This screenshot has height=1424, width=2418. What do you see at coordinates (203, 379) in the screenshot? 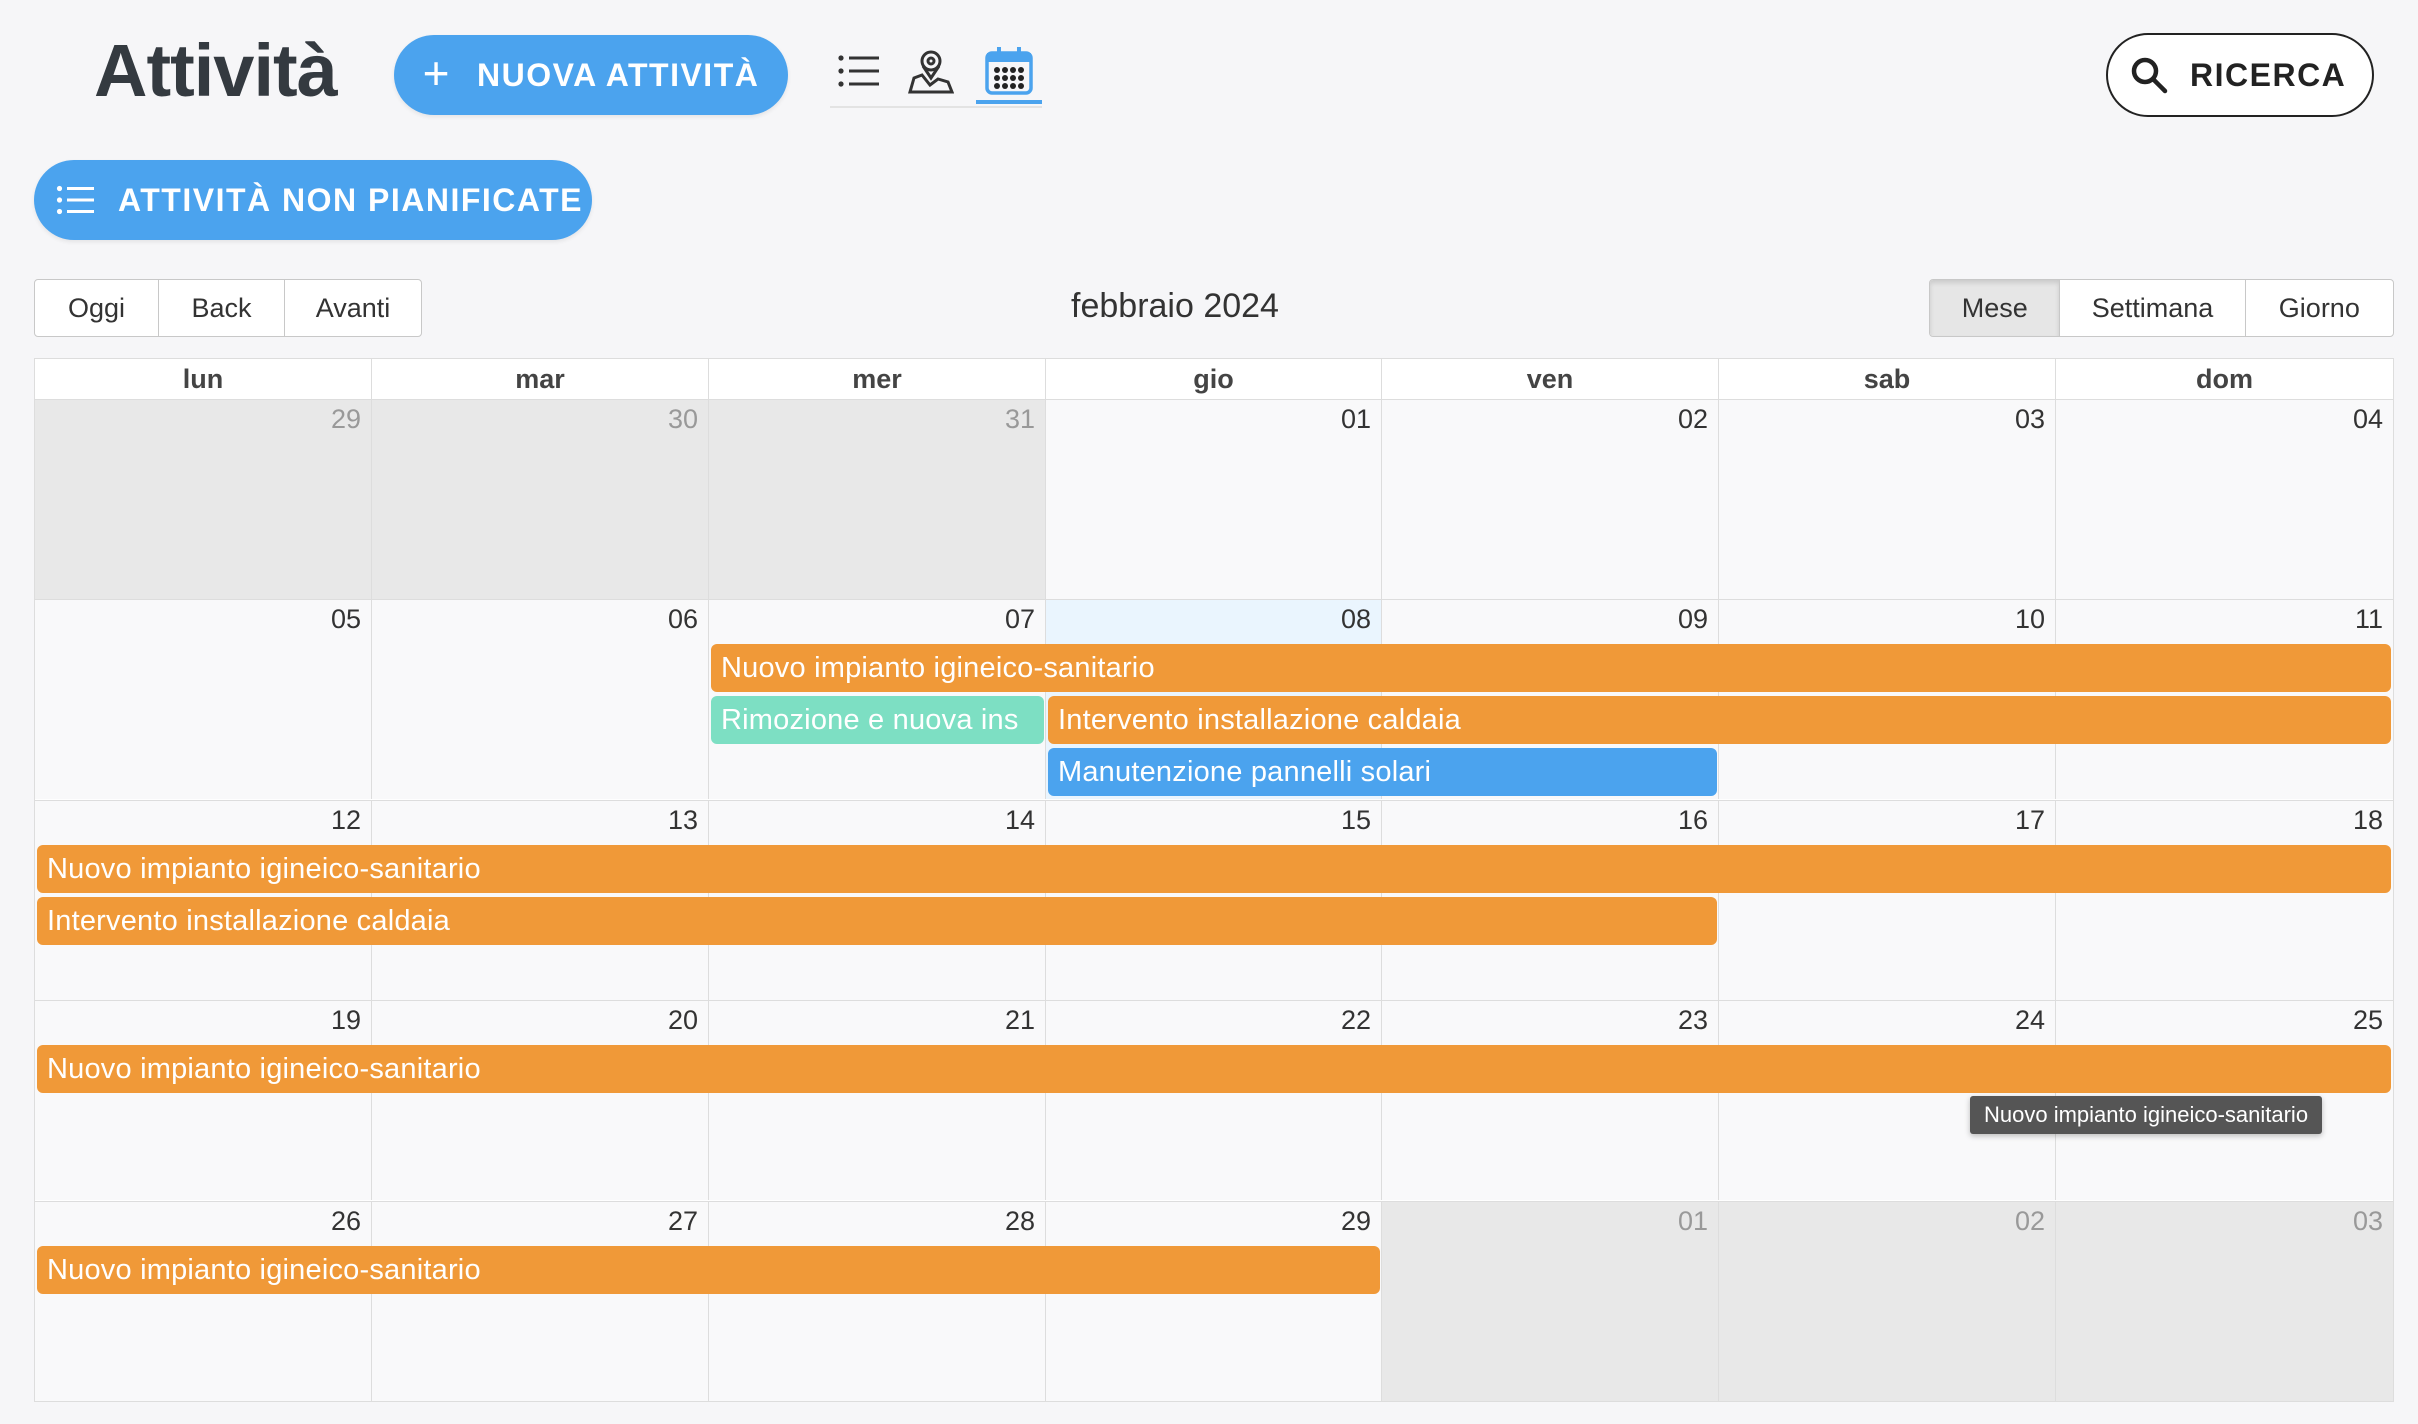
I see `weekday-header: lun` at bounding box center [203, 379].